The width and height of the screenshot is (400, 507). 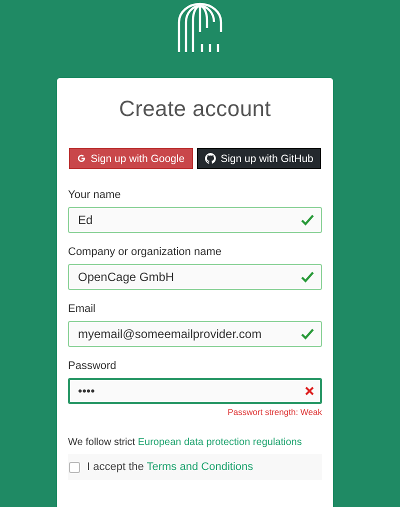 I want to click on page-title: Create account, so click(x=195, y=109).